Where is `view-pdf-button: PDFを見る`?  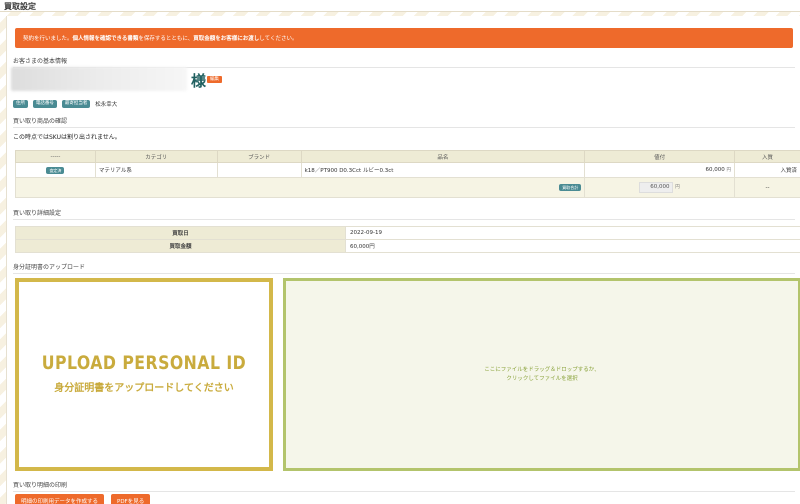
view-pdf-button: PDFを見る is located at coordinates (131, 499).